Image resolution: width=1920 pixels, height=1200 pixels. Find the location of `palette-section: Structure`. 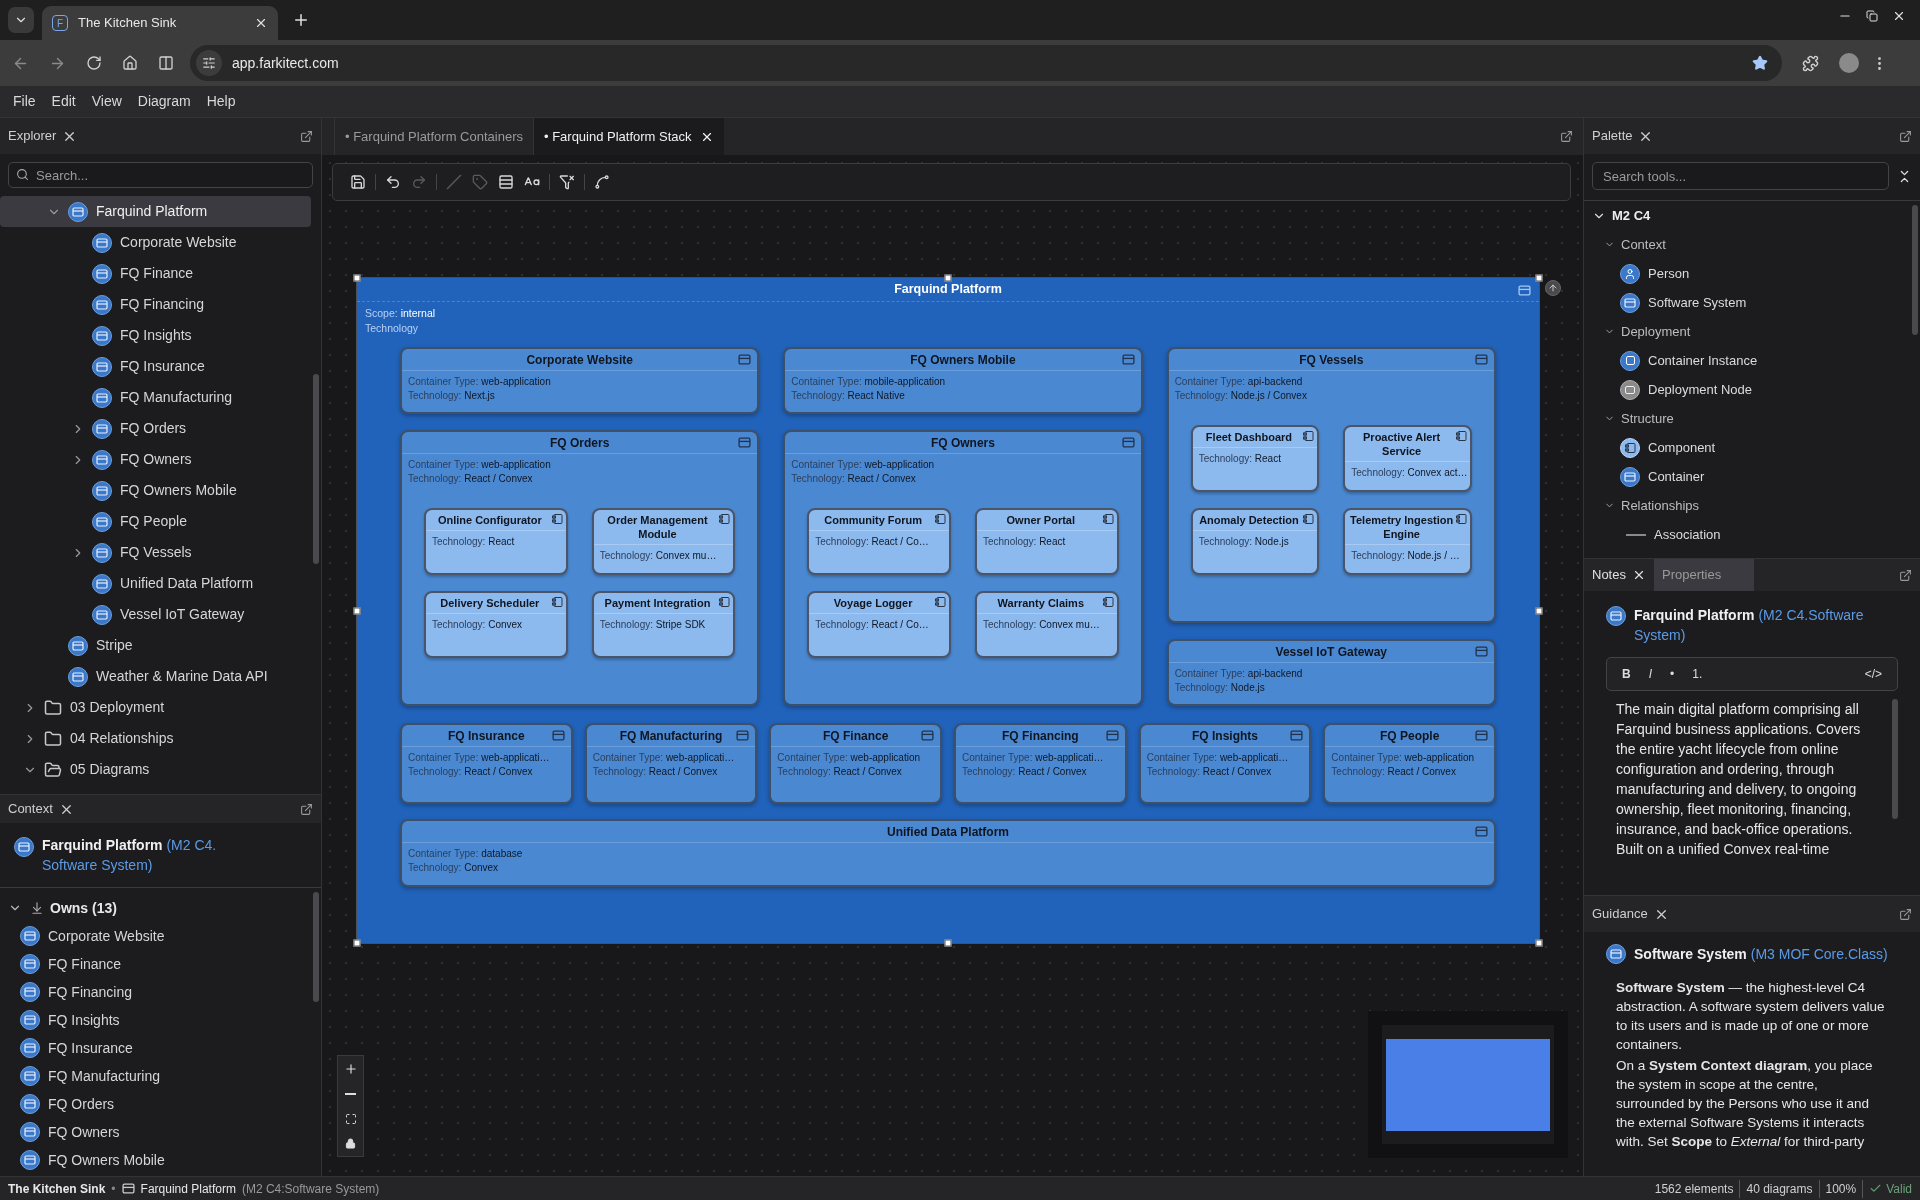

palette-section: Structure is located at coordinates (1647, 418).